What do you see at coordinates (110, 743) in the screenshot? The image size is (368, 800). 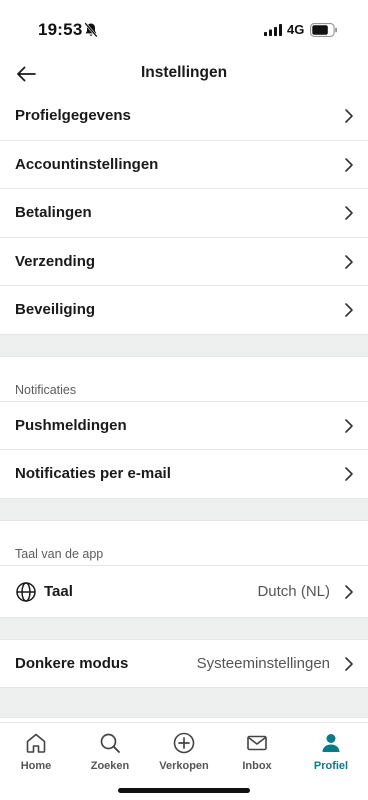 I see `search-icon` at bounding box center [110, 743].